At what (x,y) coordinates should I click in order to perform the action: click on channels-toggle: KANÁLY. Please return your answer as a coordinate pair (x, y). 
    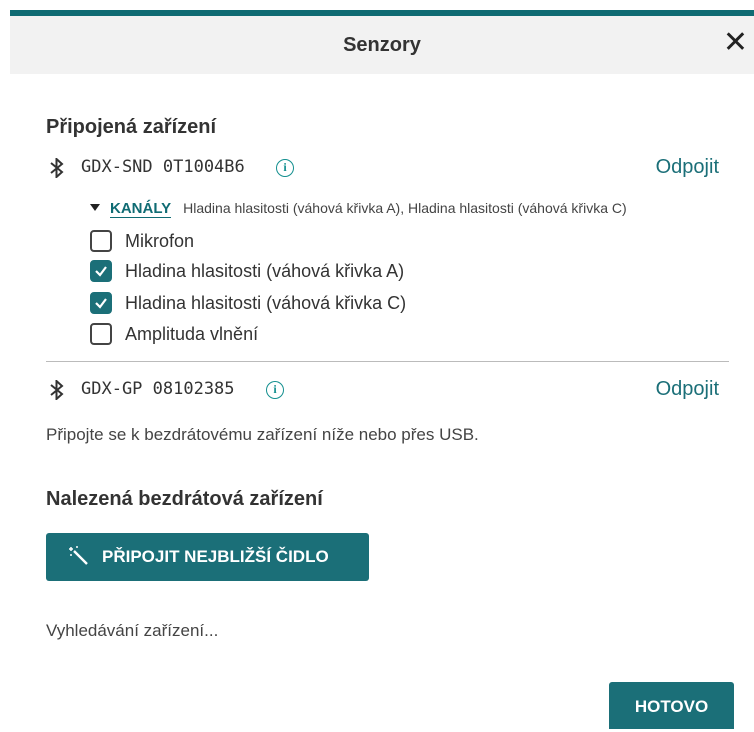
    Looking at the image, I should click on (141, 209).